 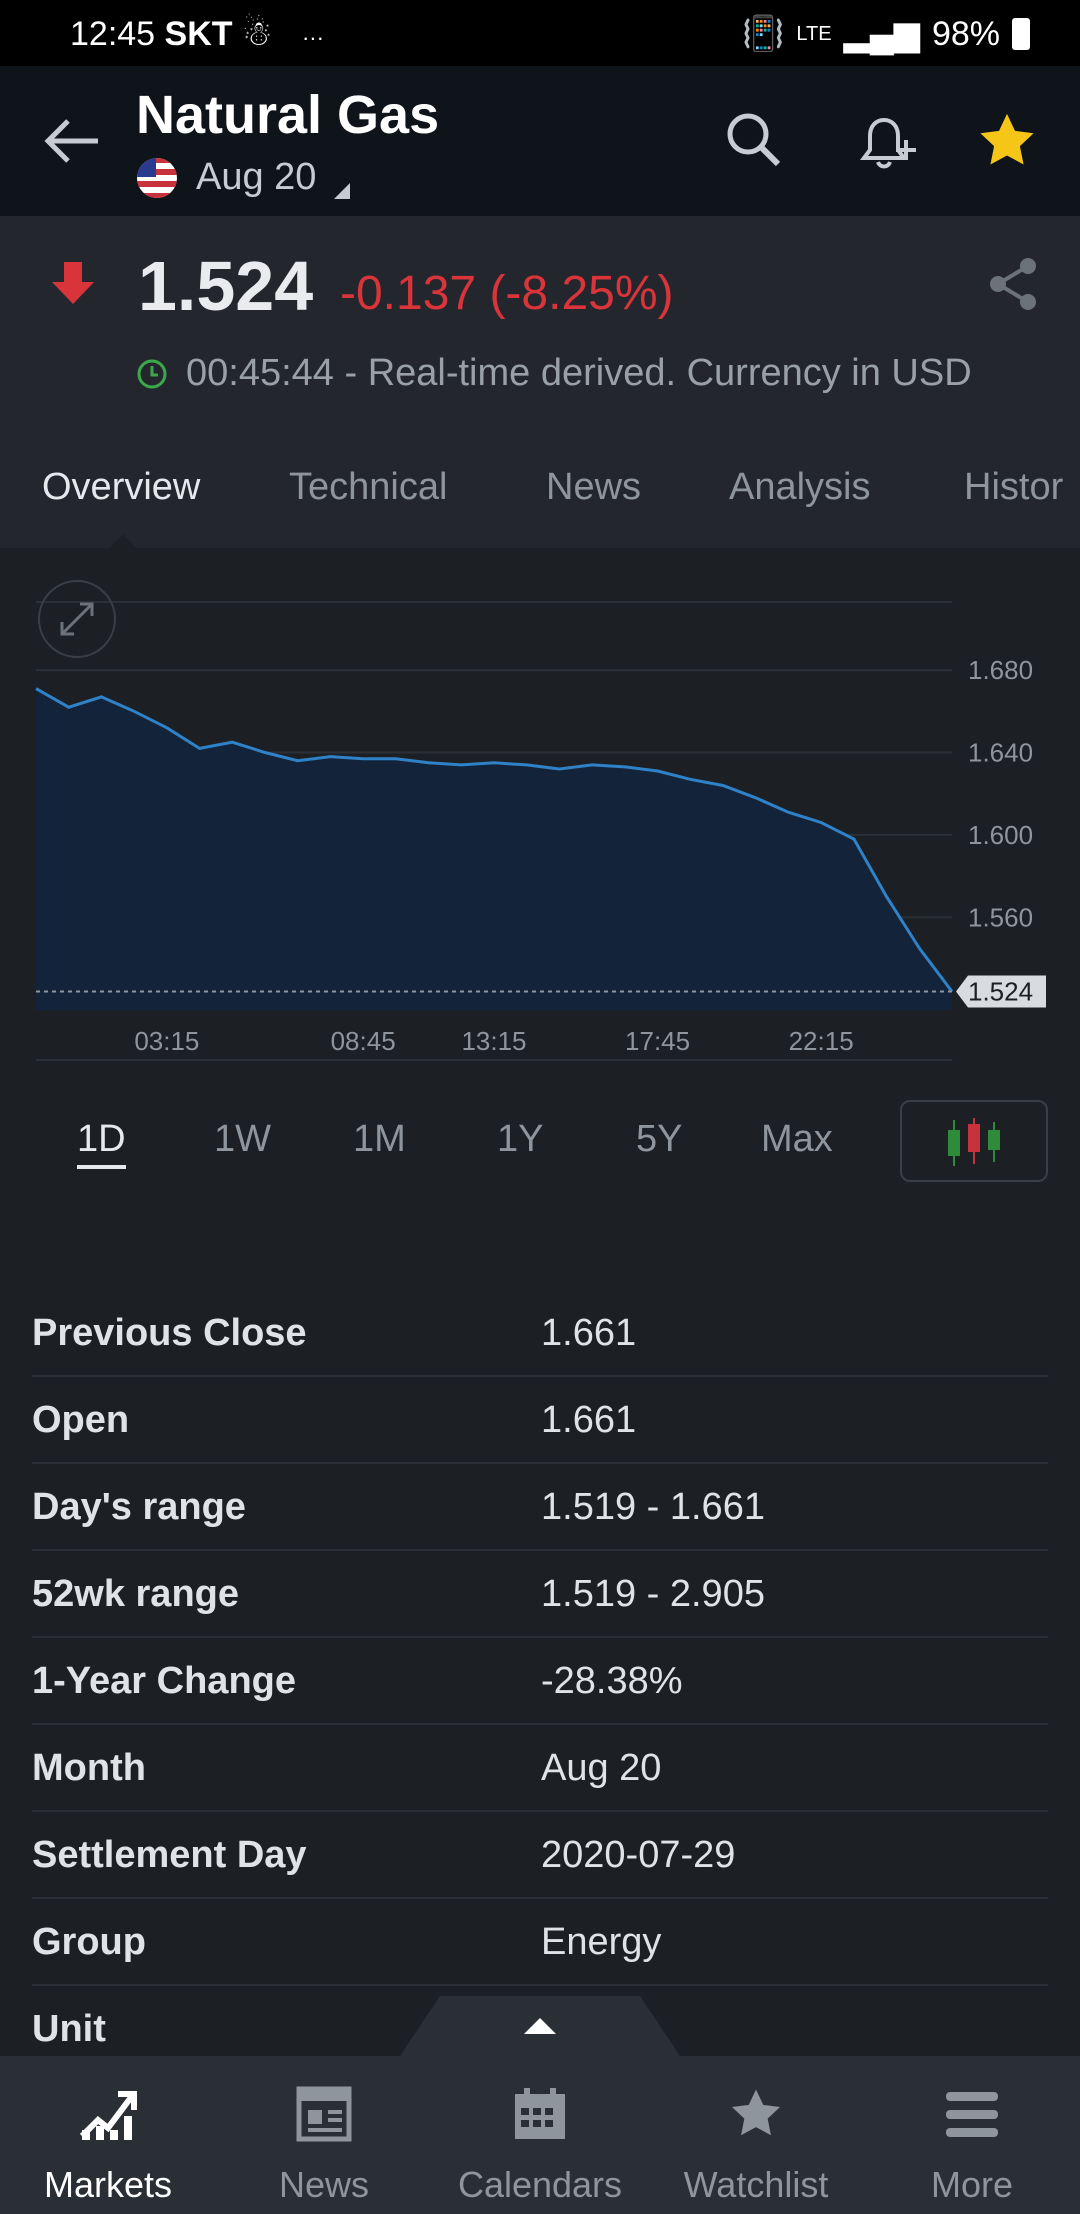 What do you see at coordinates (659, 1139) in the screenshot?
I see `range-5y: 5Y` at bounding box center [659, 1139].